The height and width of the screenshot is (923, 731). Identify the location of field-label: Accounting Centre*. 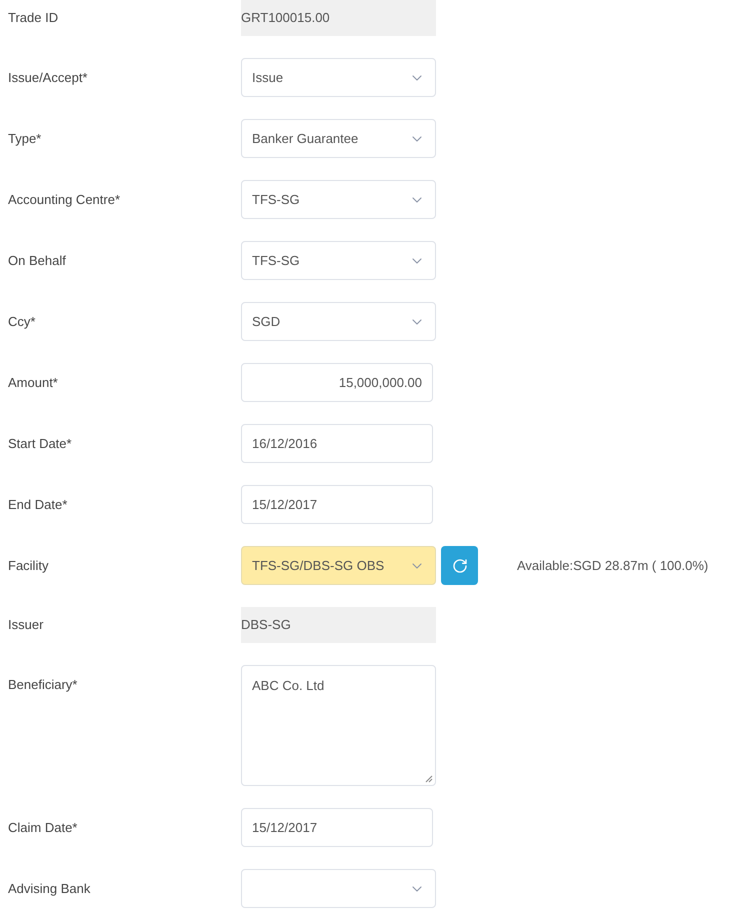
(65, 199).